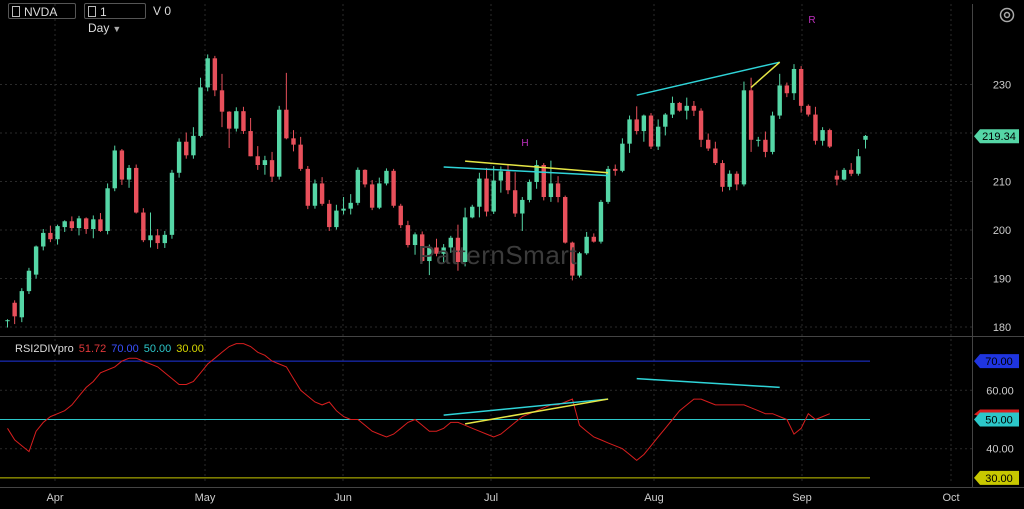  Describe the element at coordinates (92, 349) in the screenshot. I see `legend-value-current: 51.72` at that location.